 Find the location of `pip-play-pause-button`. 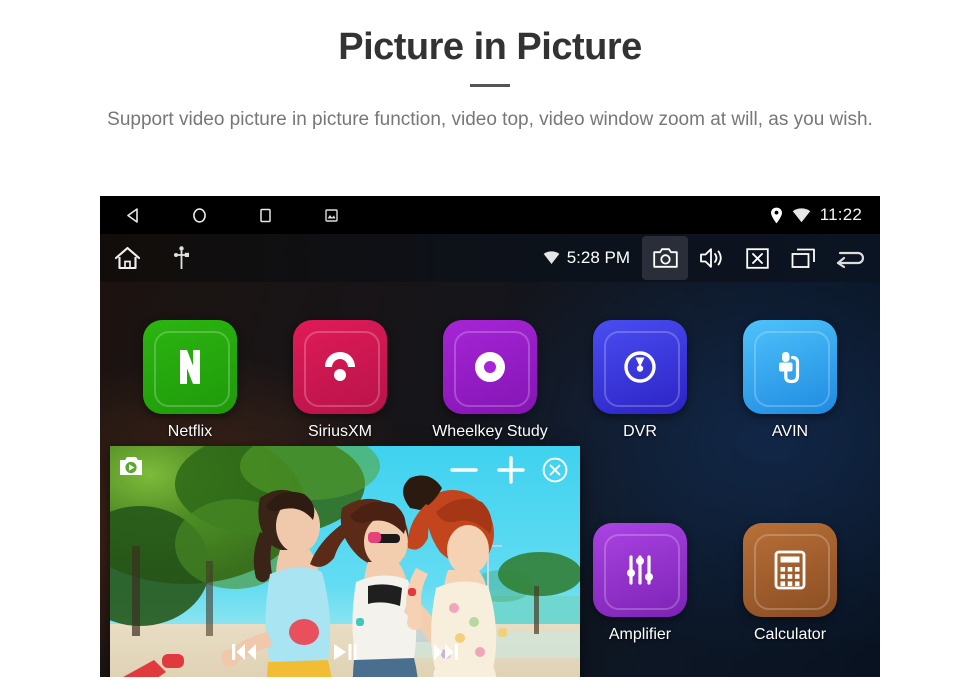

pip-play-pause-button is located at coordinates (345, 654).